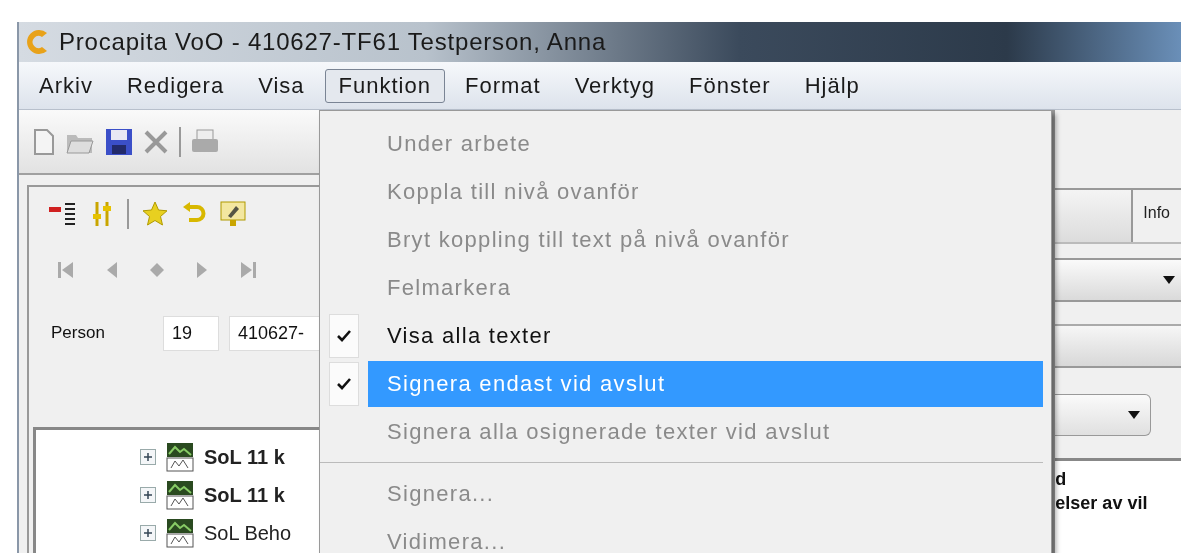  What do you see at coordinates (248, 533) in the screenshot?
I see `tree-item: SoL Beho` at bounding box center [248, 533].